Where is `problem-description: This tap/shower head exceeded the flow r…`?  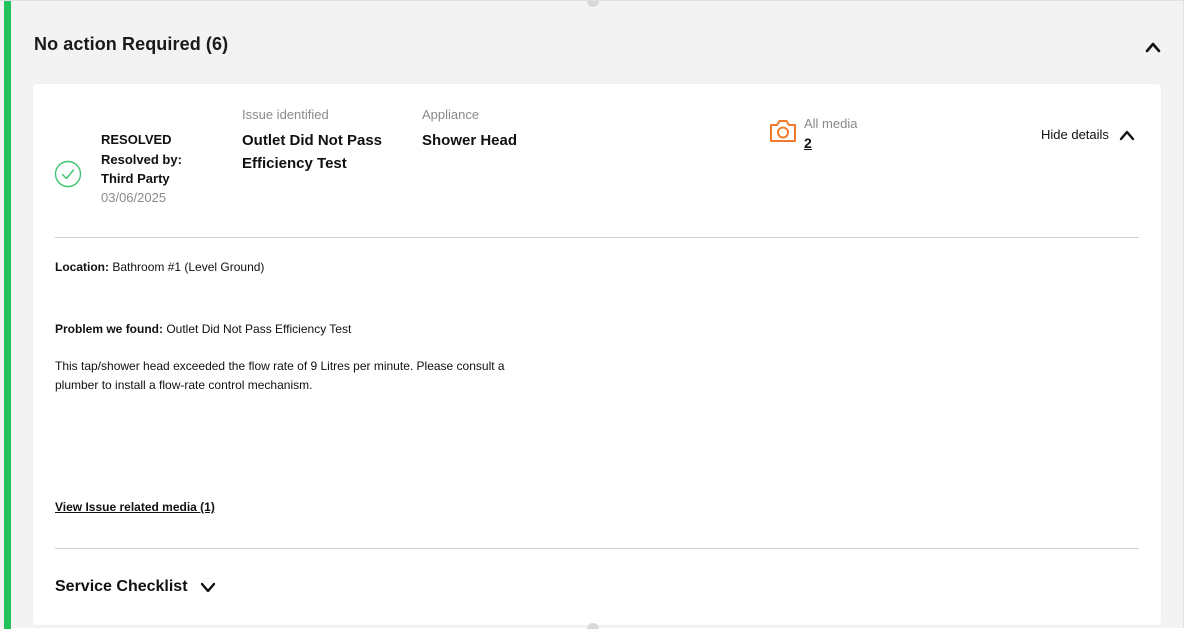
problem-description: This tap/shower head exceeded the flow r… is located at coordinates (315, 376).